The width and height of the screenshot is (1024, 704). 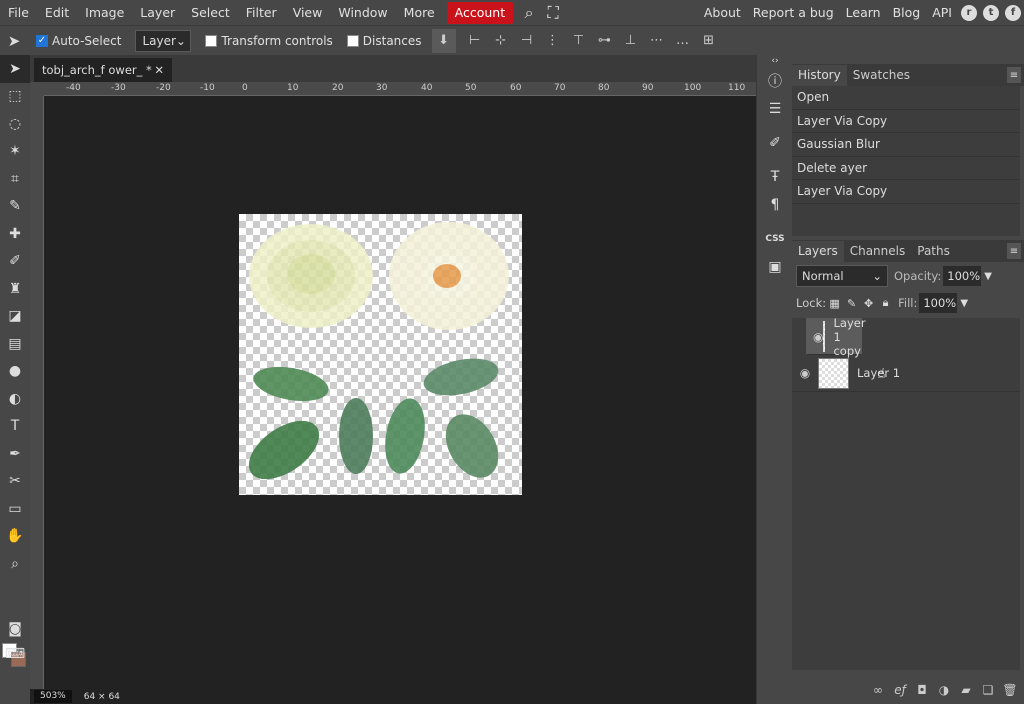 I want to click on transform-controls-checkbox: Transform controls, so click(x=269, y=41).